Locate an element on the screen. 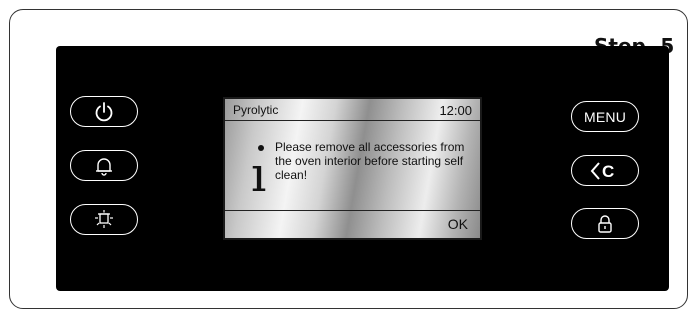 This screenshot has height=320, width=700. power-button is located at coordinates (104, 111).